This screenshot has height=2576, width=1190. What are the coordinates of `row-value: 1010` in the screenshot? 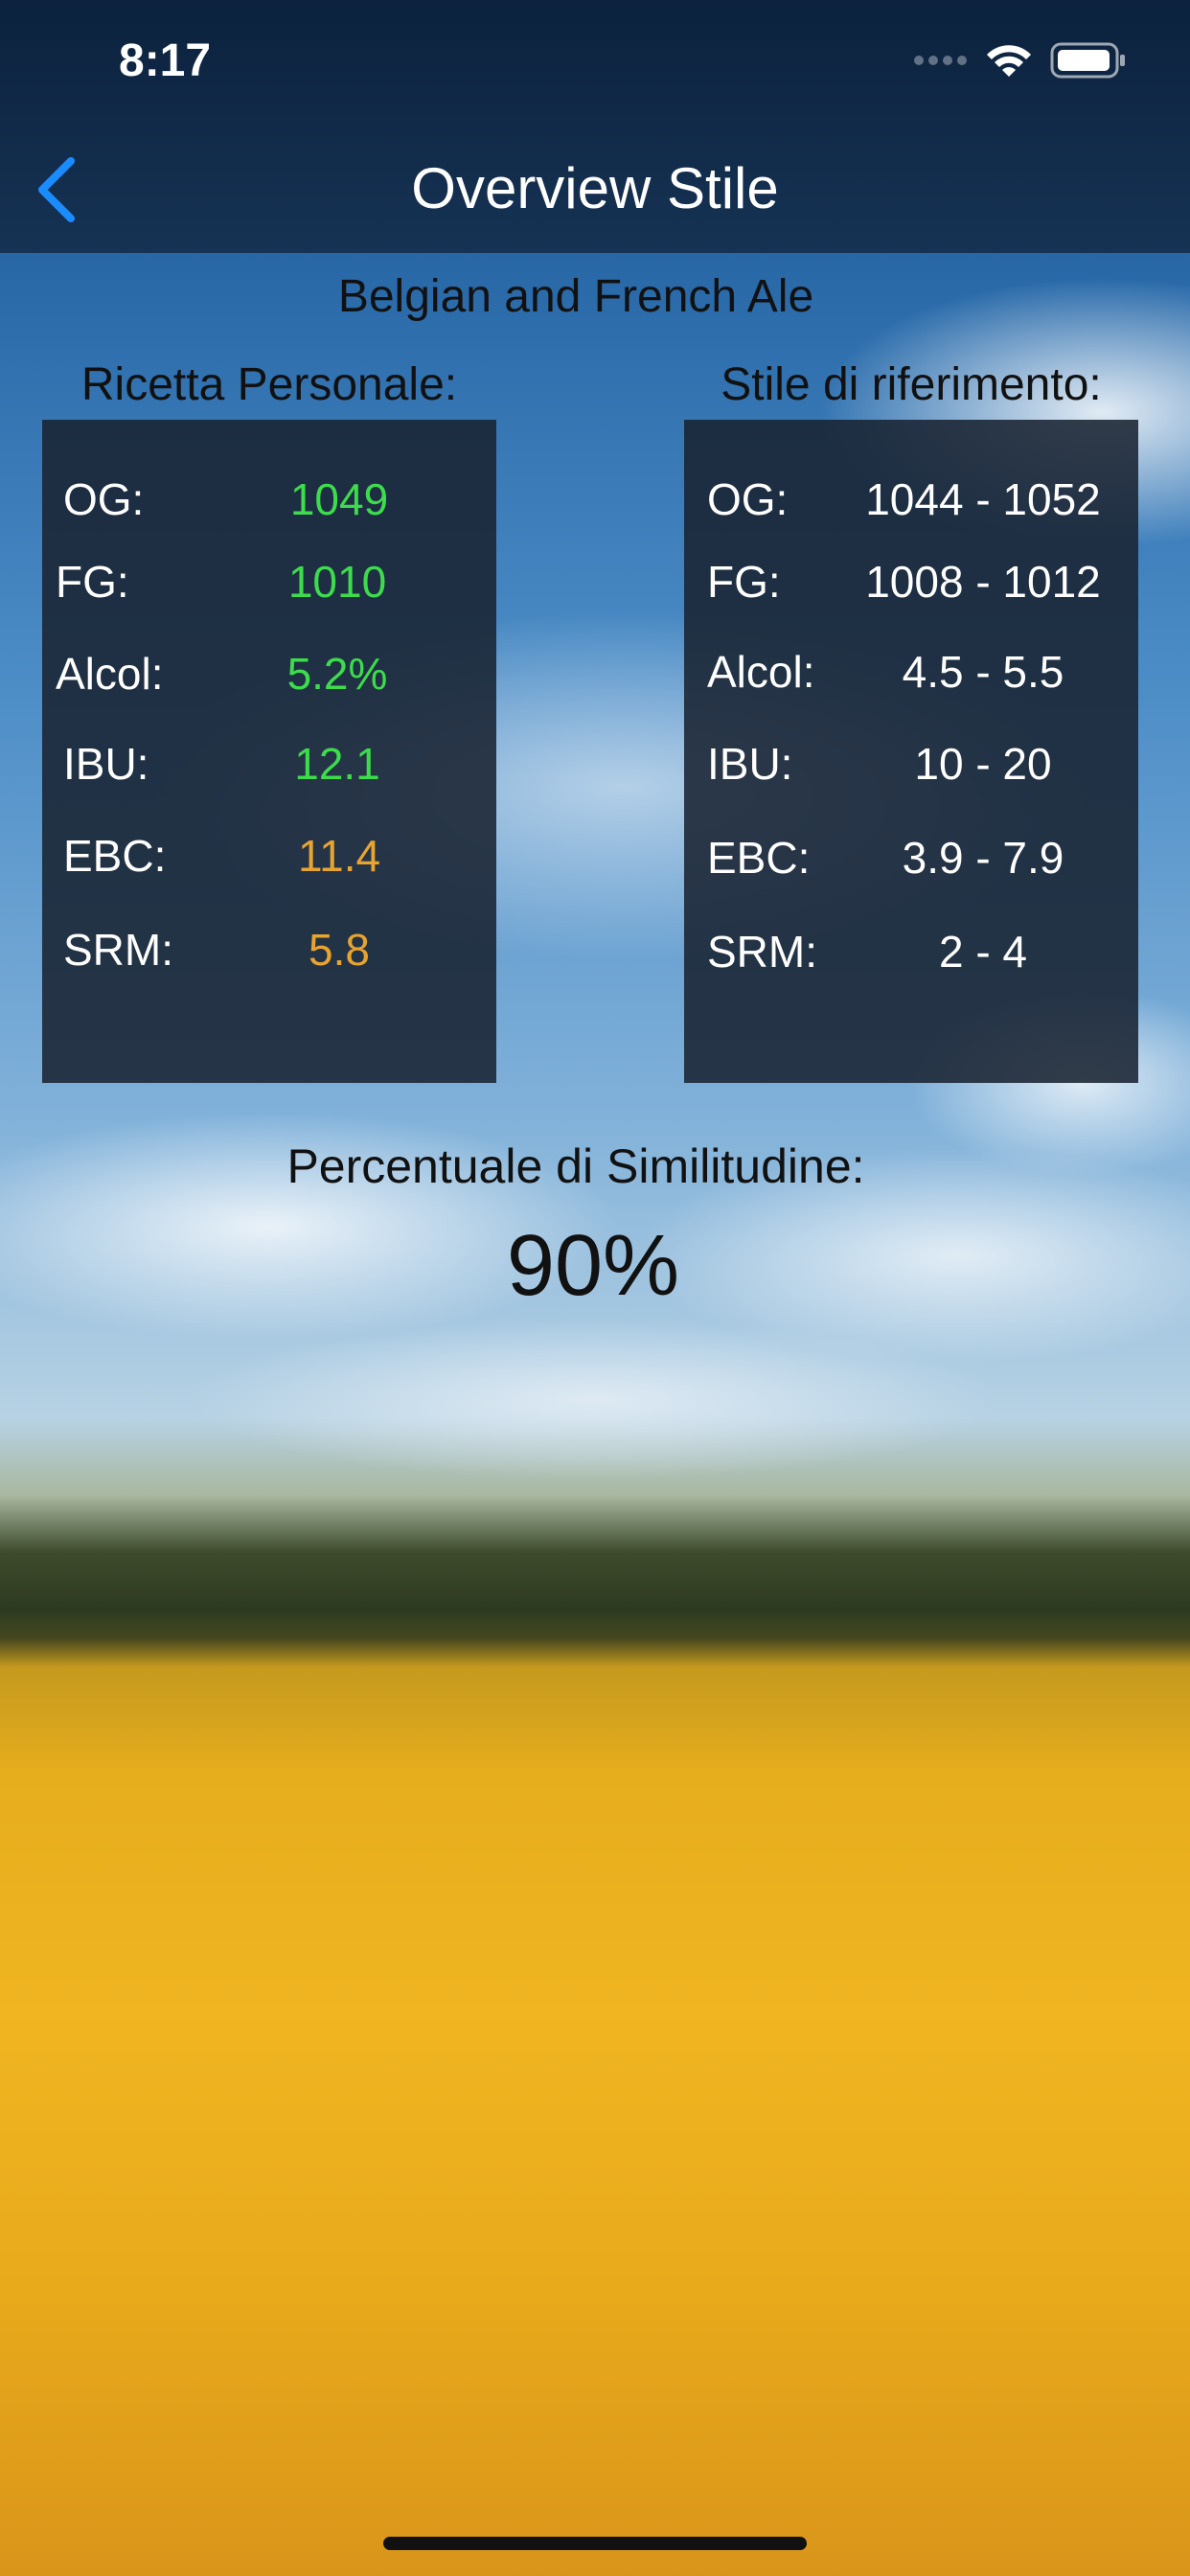 It's located at (337, 582).